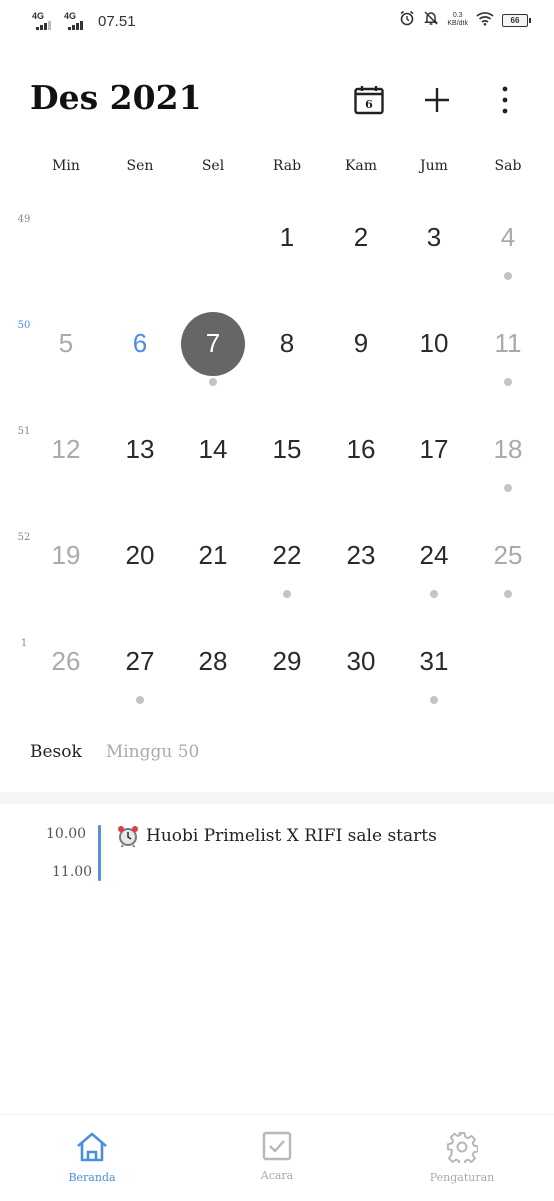  Describe the element at coordinates (462, 1147) in the screenshot. I see `gear-icon` at that location.